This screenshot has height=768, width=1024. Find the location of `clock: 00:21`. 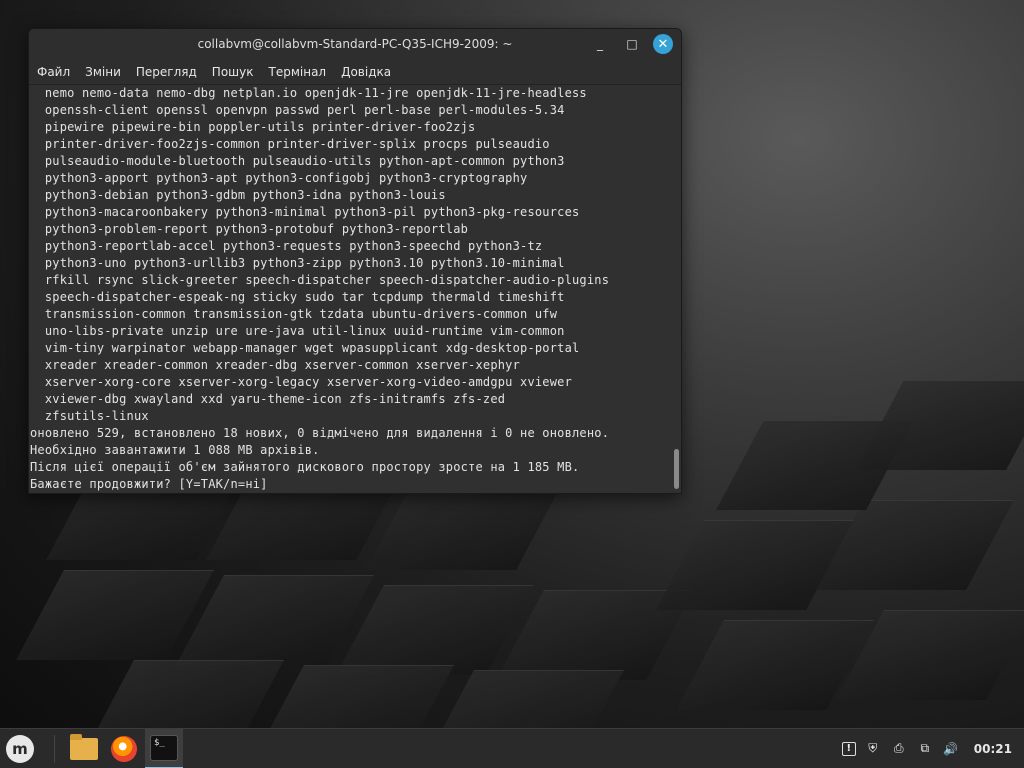

clock: 00:21 is located at coordinates (993, 749).